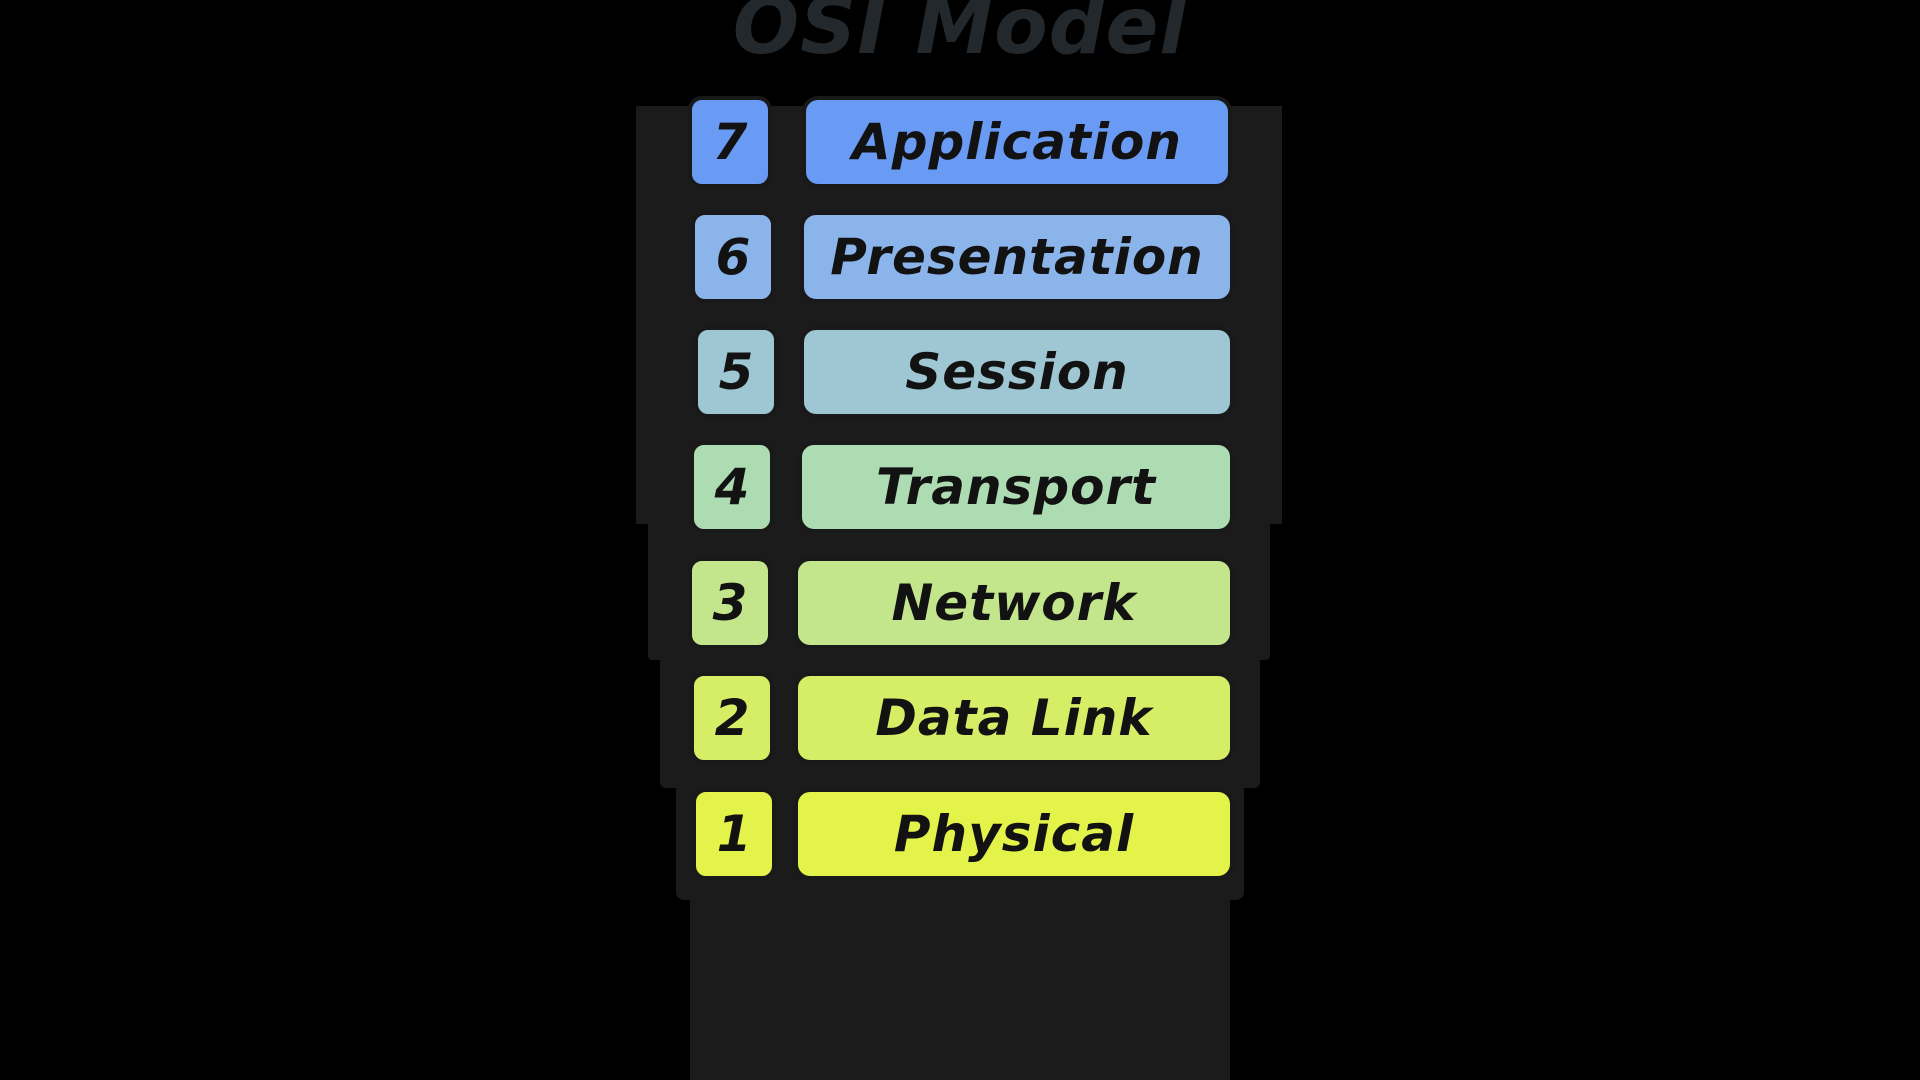 This screenshot has height=1080, width=1920. I want to click on layer-number-box: 6, so click(733, 257).